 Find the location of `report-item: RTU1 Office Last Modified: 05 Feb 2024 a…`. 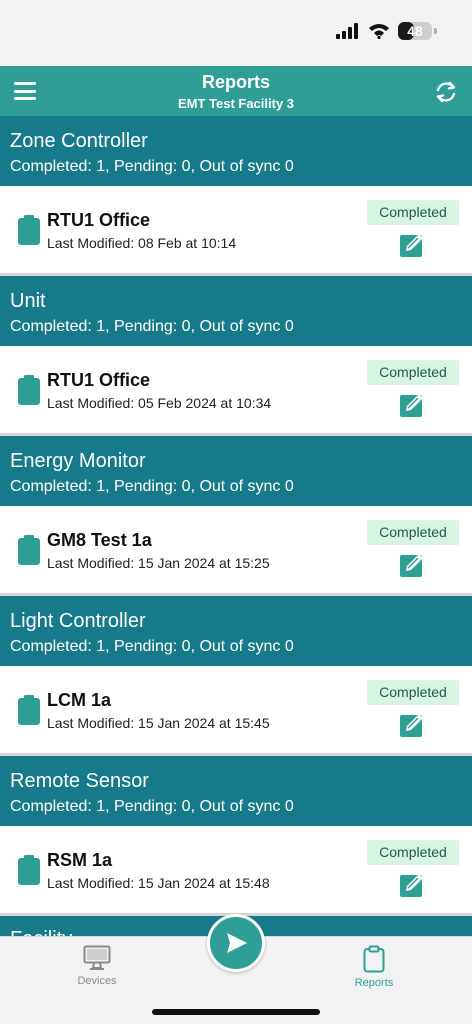

report-item: RTU1 Office Last Modified: 05 Feb 2024 a… is located at coordinates (236, 391).